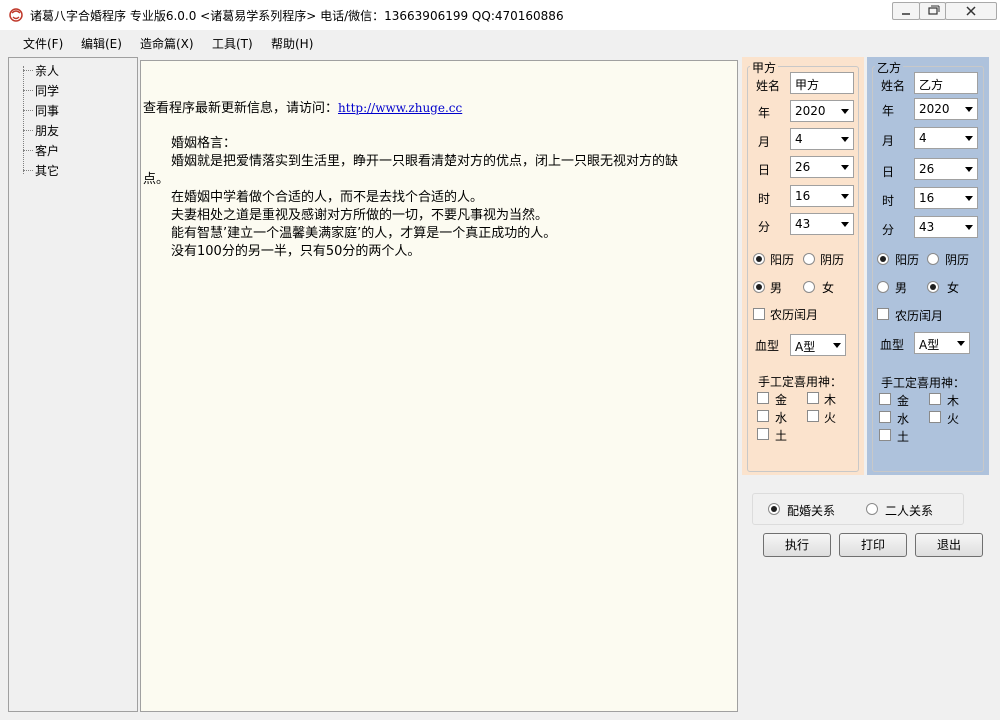  Describe the element at coordinates (822, 83) in the screenshot. I see `party-a-name-input: 甲方` at that location.